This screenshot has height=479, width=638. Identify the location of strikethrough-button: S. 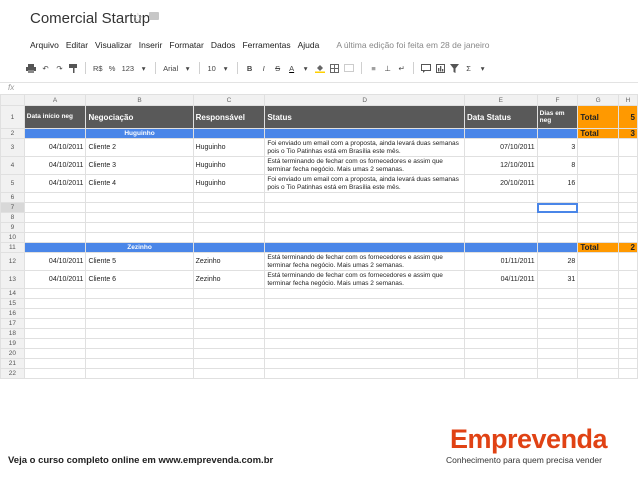
(277, 68).